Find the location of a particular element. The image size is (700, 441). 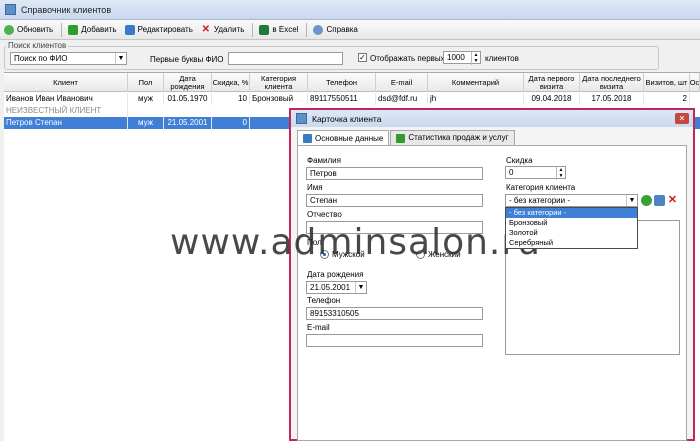

show-first-count-input: 1000 ▲ ▼ is located at coordinates (462, 58).